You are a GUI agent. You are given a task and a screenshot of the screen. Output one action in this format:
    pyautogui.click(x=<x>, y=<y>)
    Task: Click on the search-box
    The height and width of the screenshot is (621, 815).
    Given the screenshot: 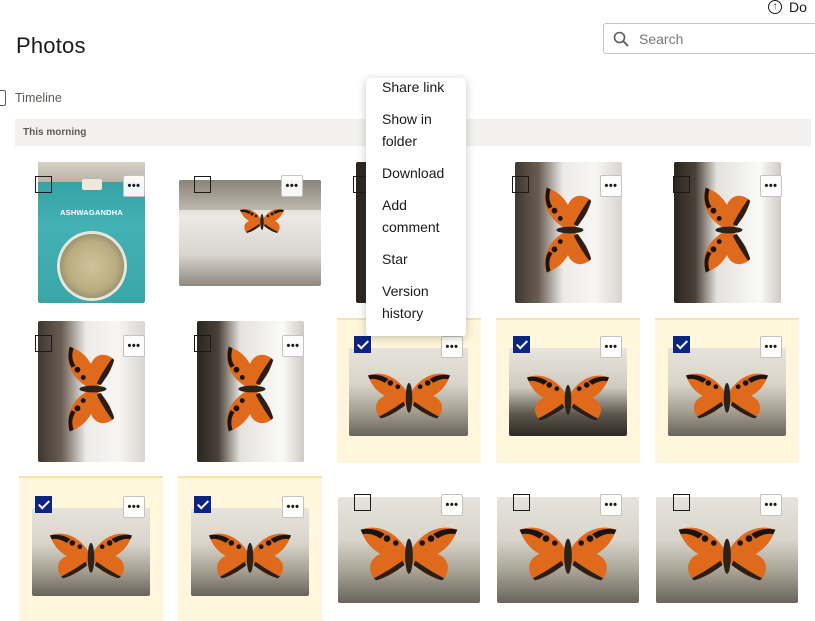 What is the action you would take?
    pyautogui.click(x=709, y=38)
    